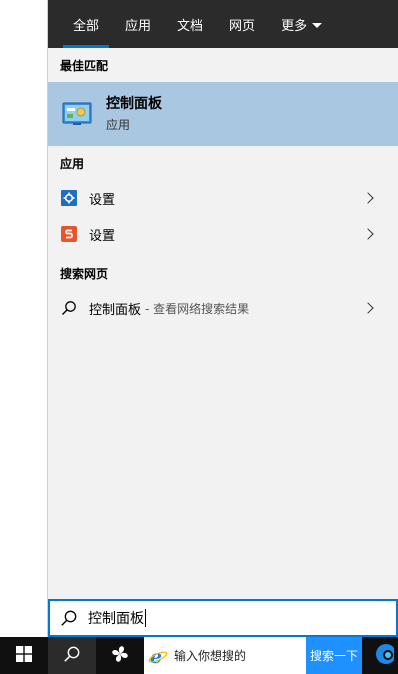  I want to click on tab-web-label: 网页, so click(242, 26).